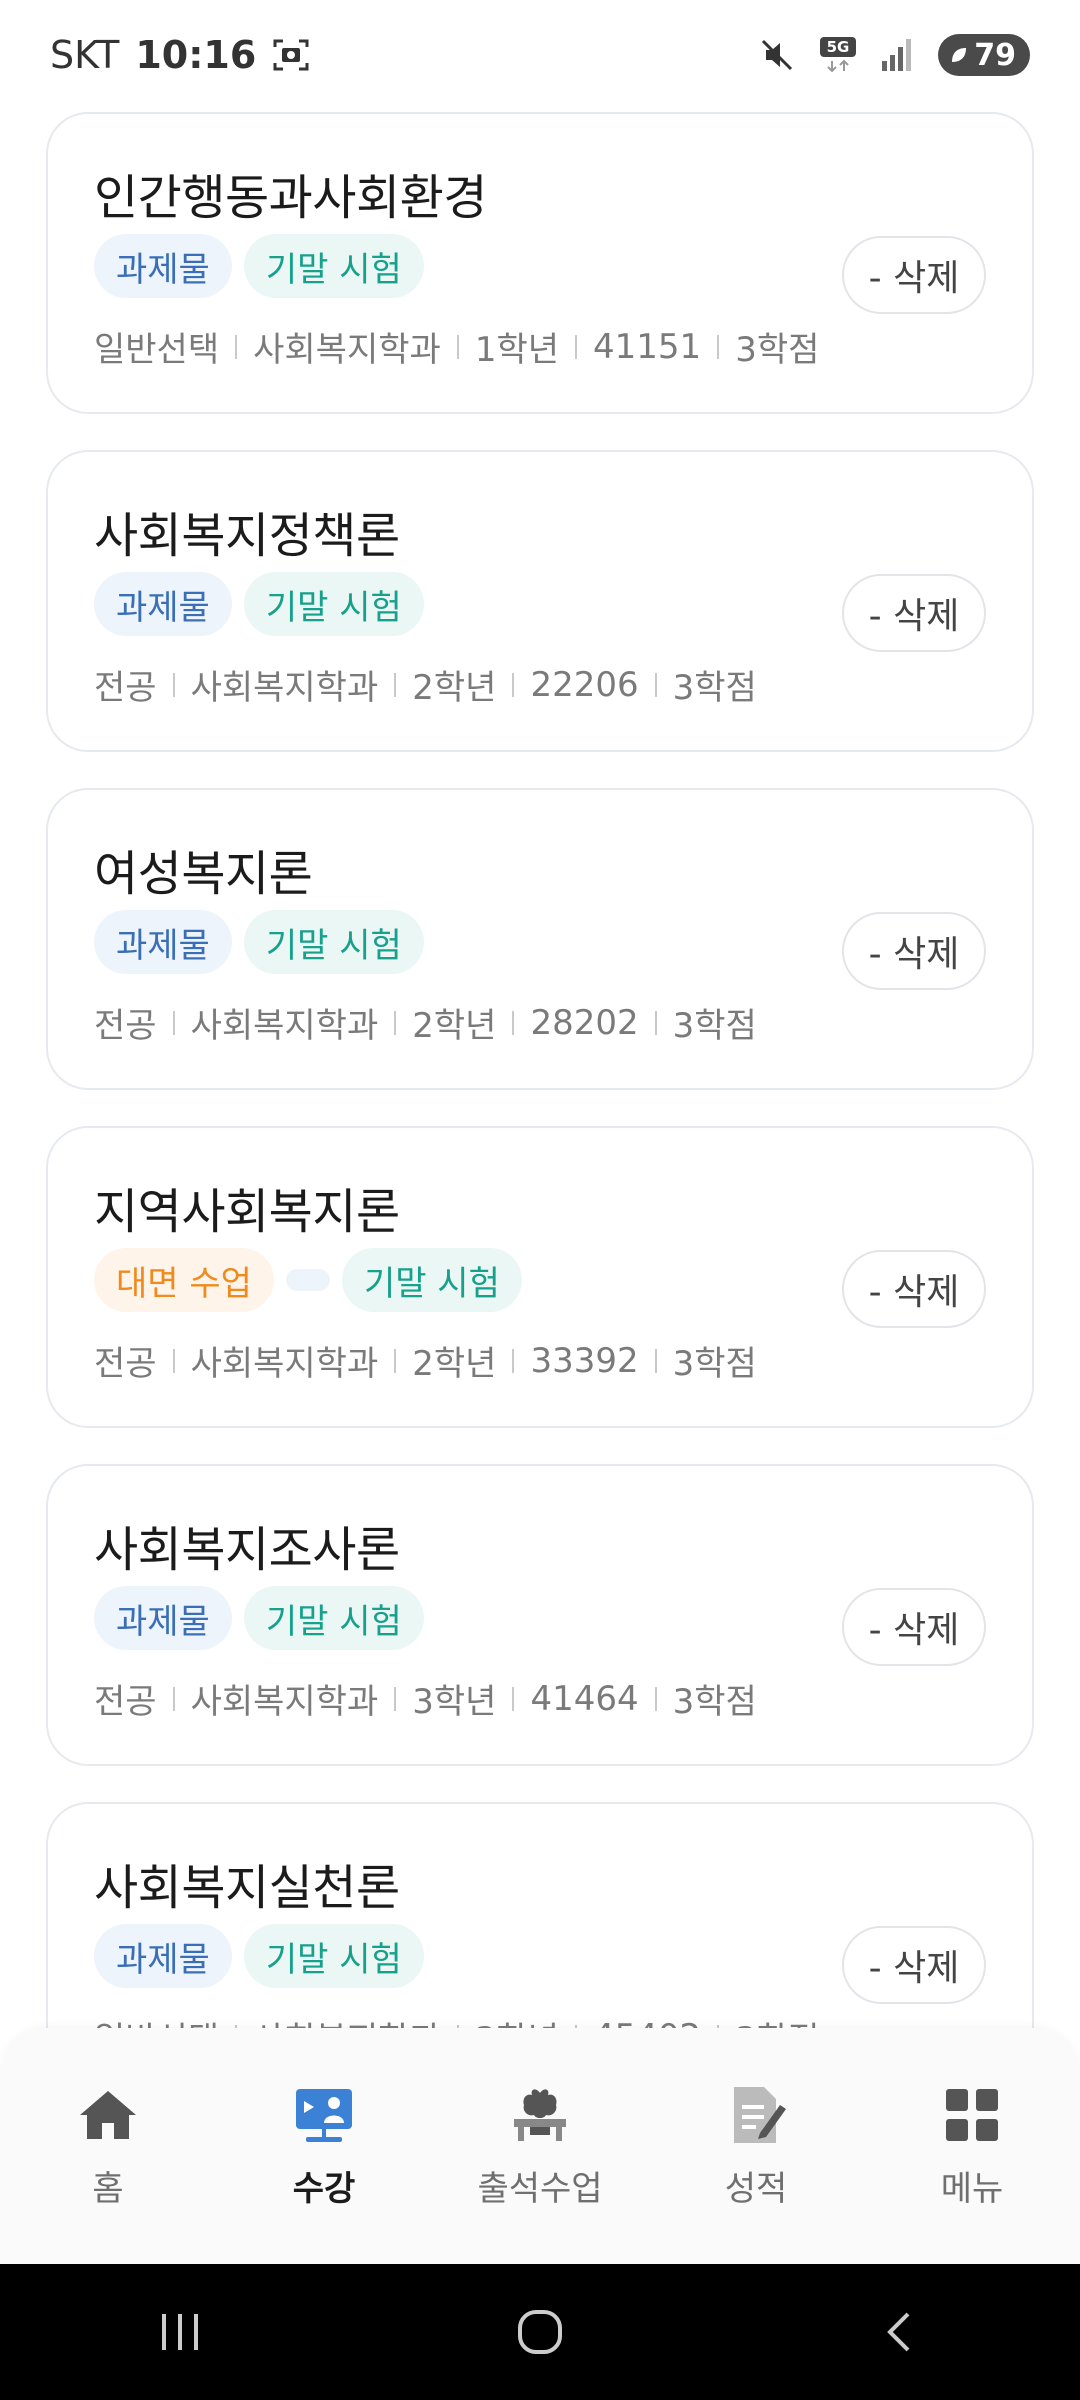 The height and width of the screenshot is (2400, 1080). Describe the element at coordinates (203, 874) in the screenshot. I see `course-title: 여성복지론` at that location.